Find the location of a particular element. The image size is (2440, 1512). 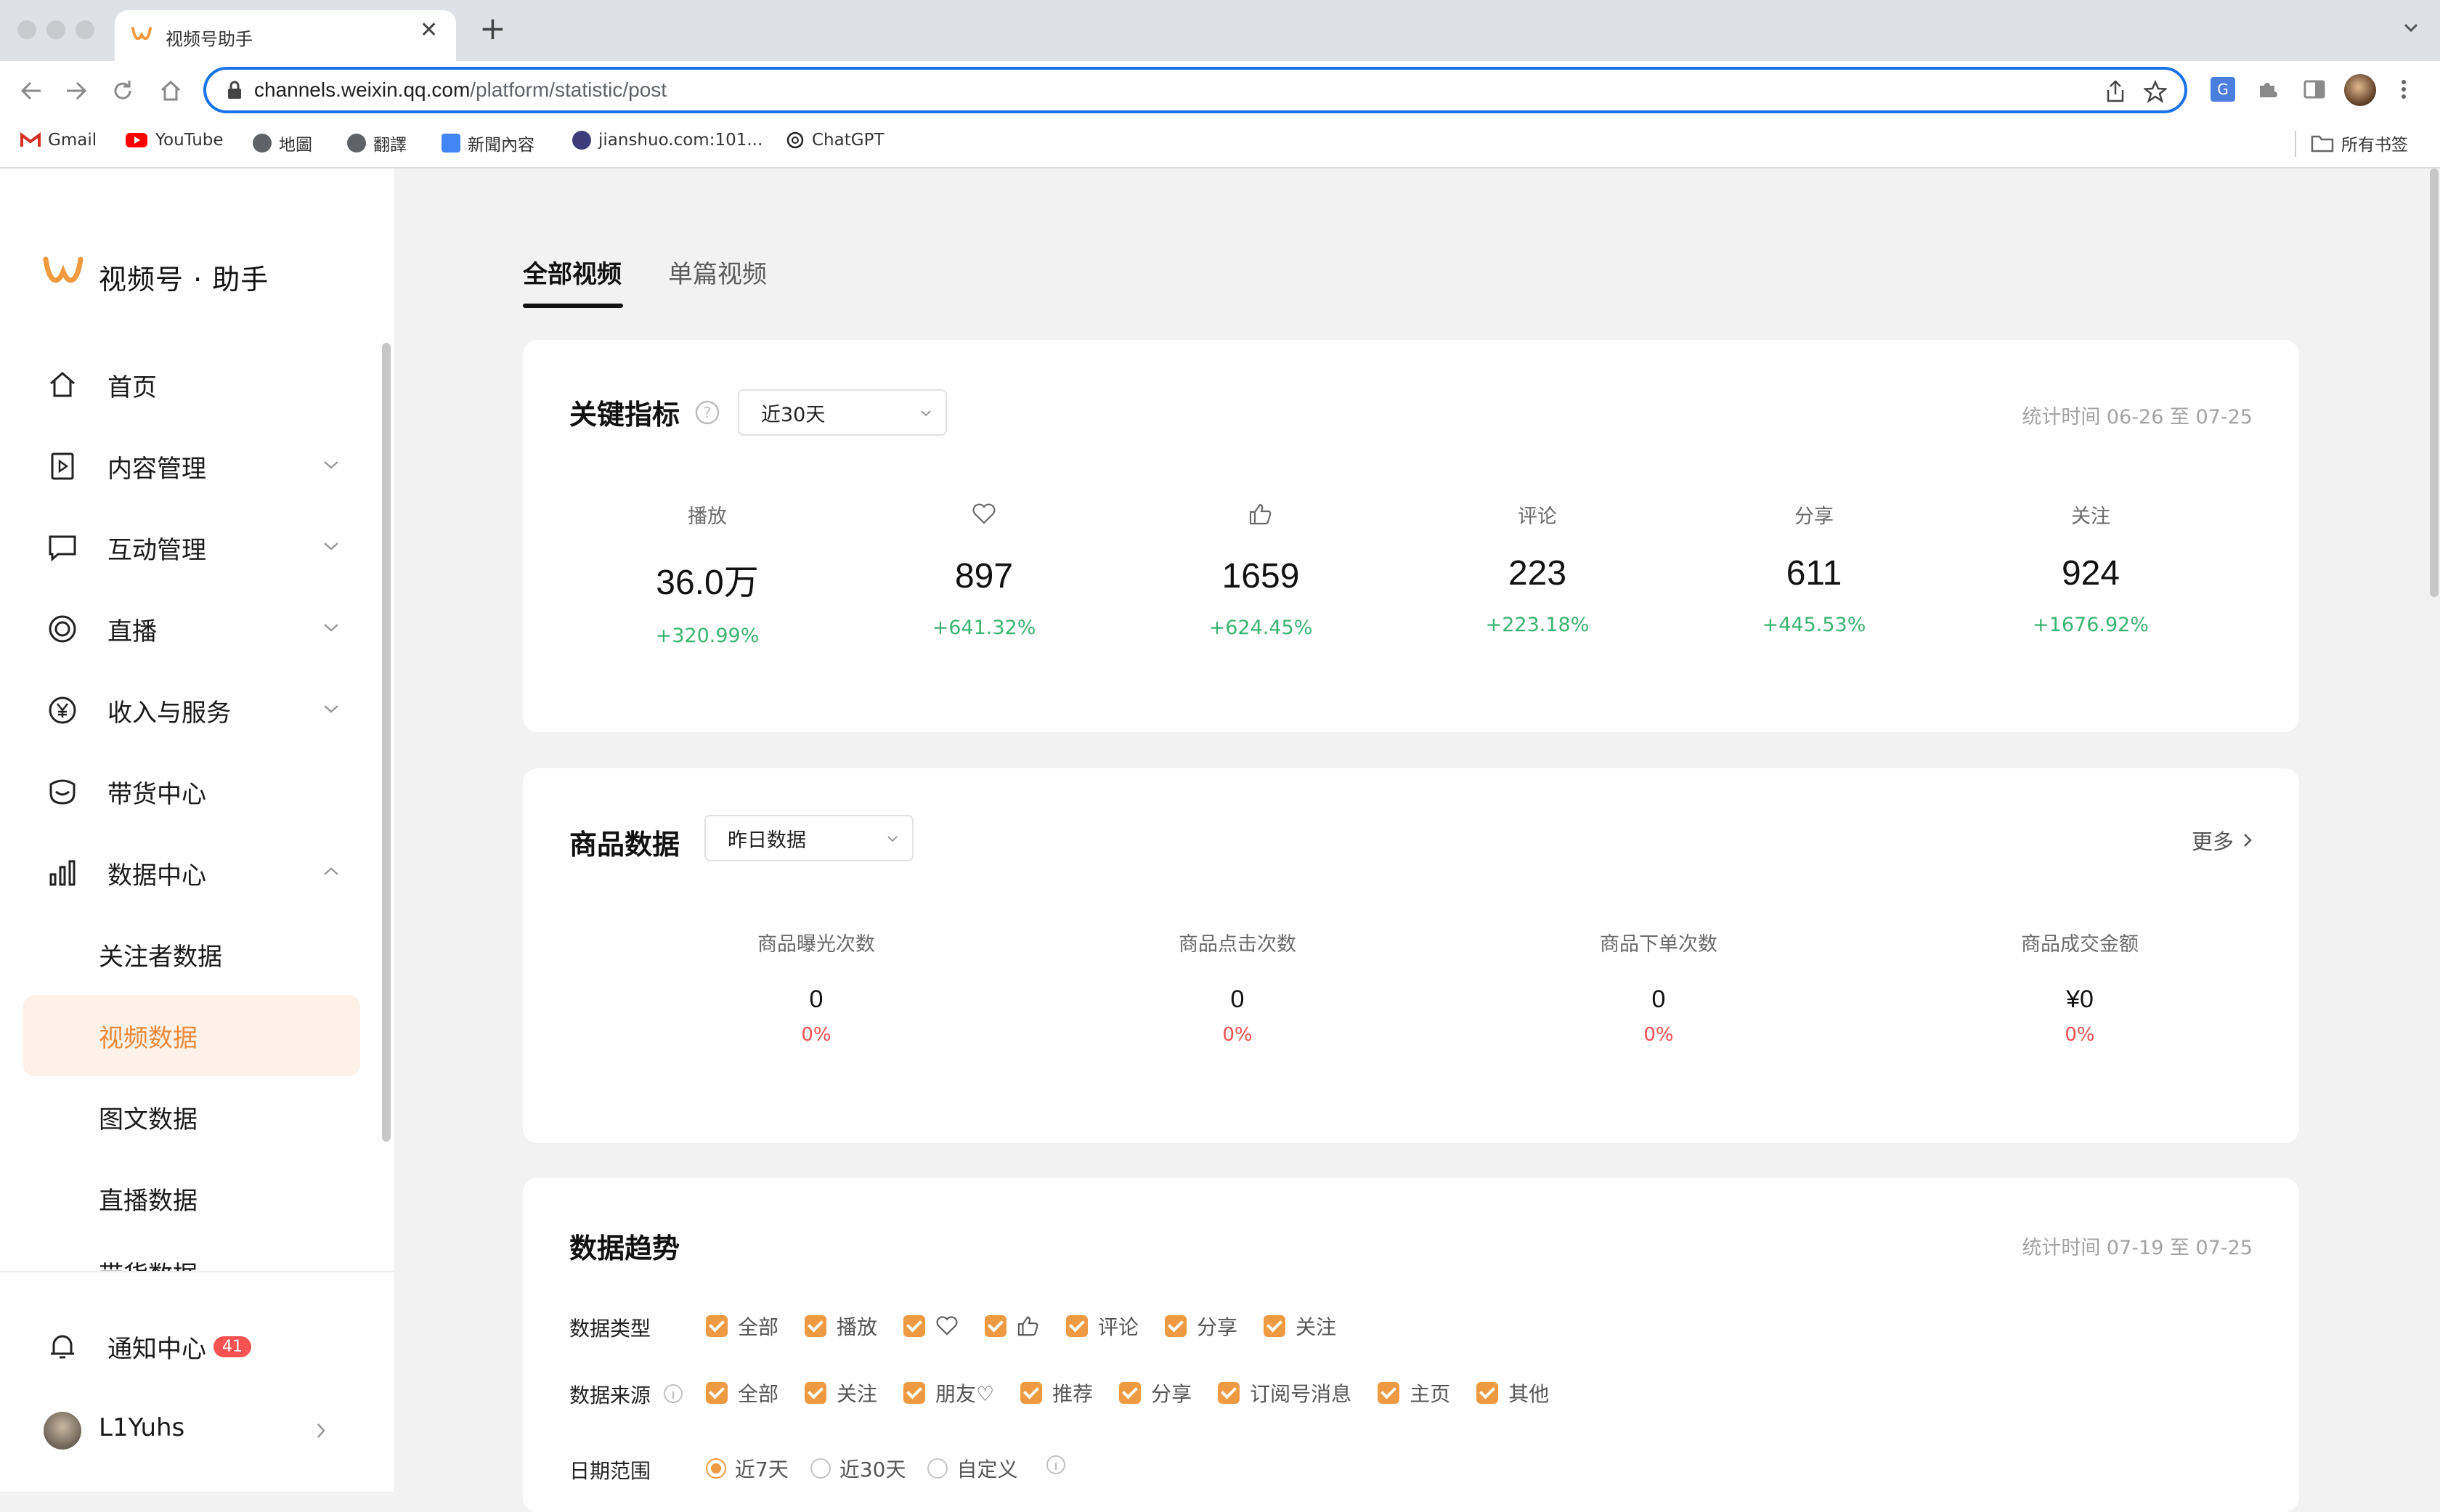

source-profile-checkbox: 主页 is located at coordinates (1414, 1392).